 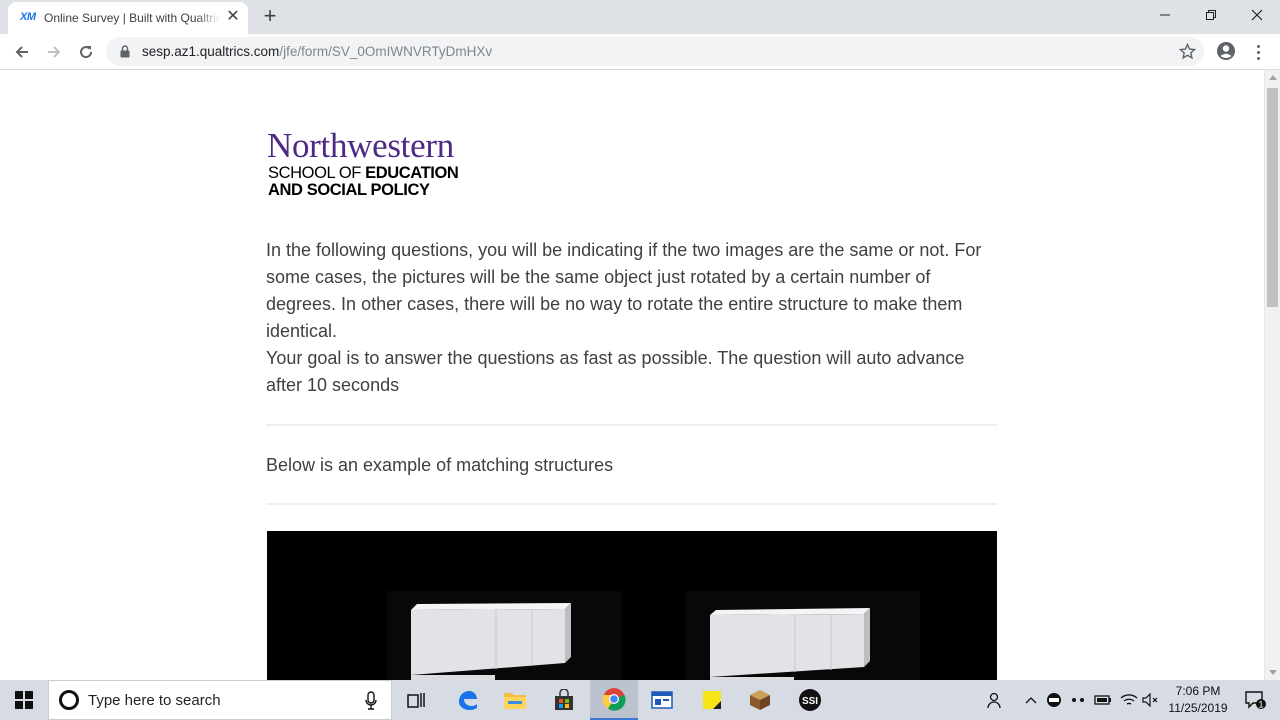 I want to click on windows-logo-icon, so click(x=24, y=700).